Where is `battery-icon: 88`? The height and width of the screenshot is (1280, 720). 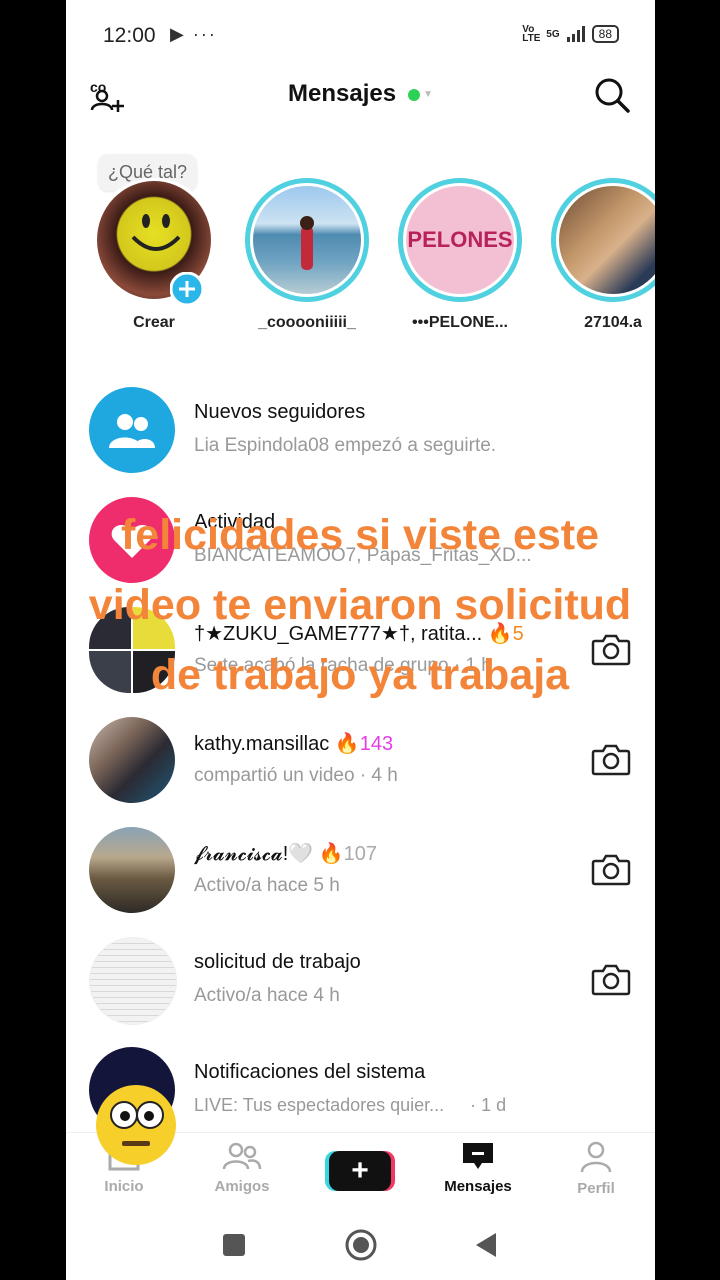
battery-icon: 88 is located at coordinates (605, 34).